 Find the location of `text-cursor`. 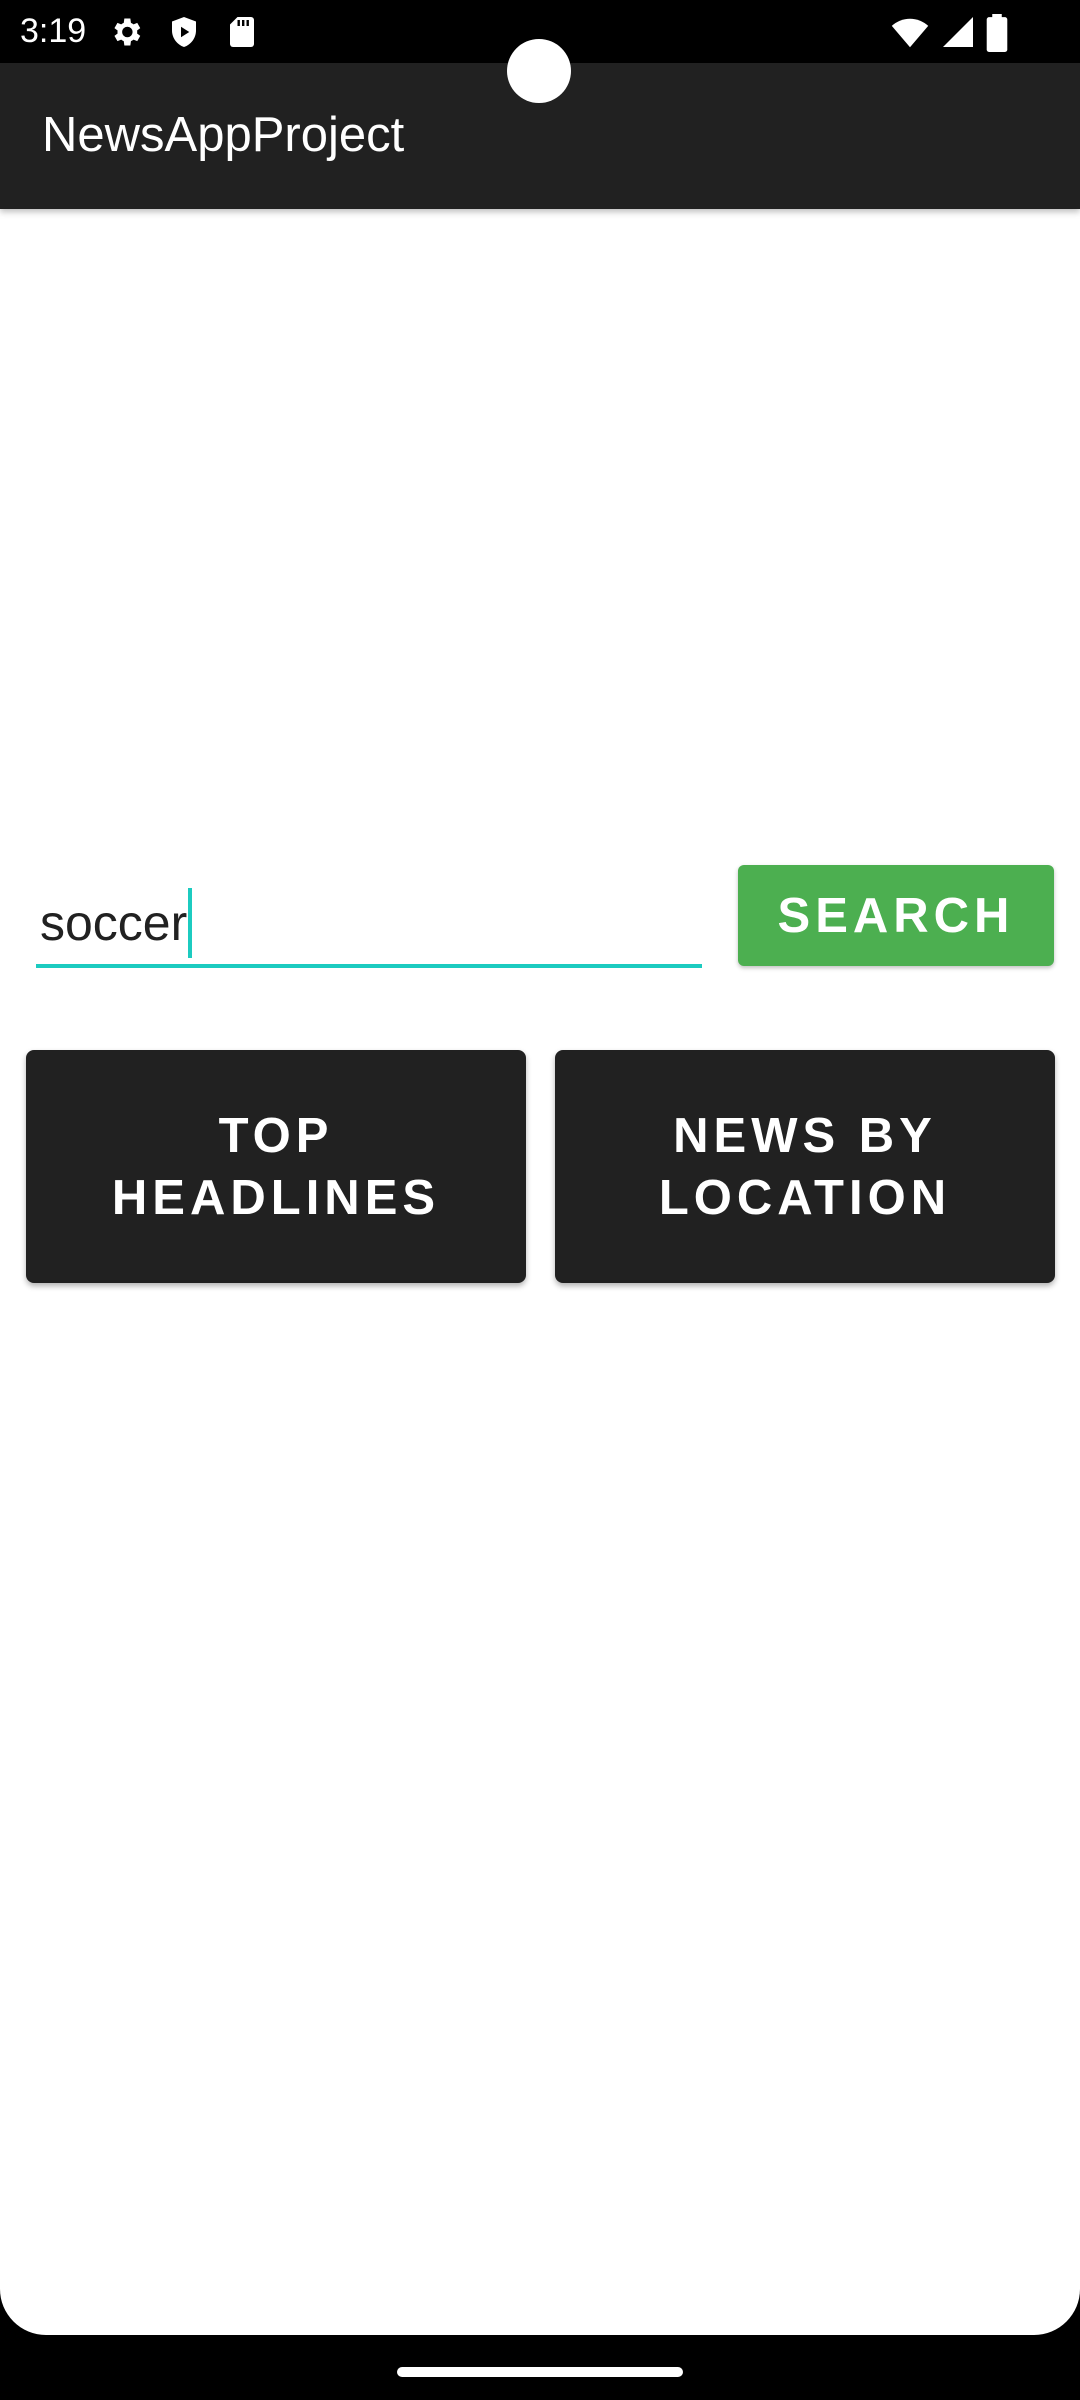

text-cursor is located at coordinates (190, 923).